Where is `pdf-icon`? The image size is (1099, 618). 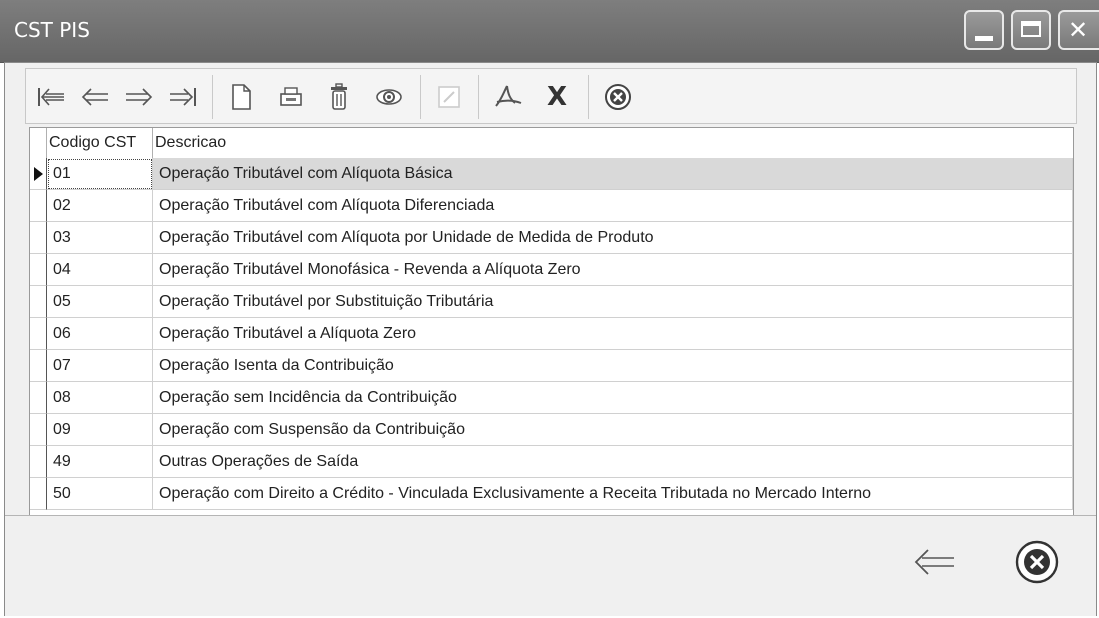 pdf-icon is located at coordinates (508, 96).